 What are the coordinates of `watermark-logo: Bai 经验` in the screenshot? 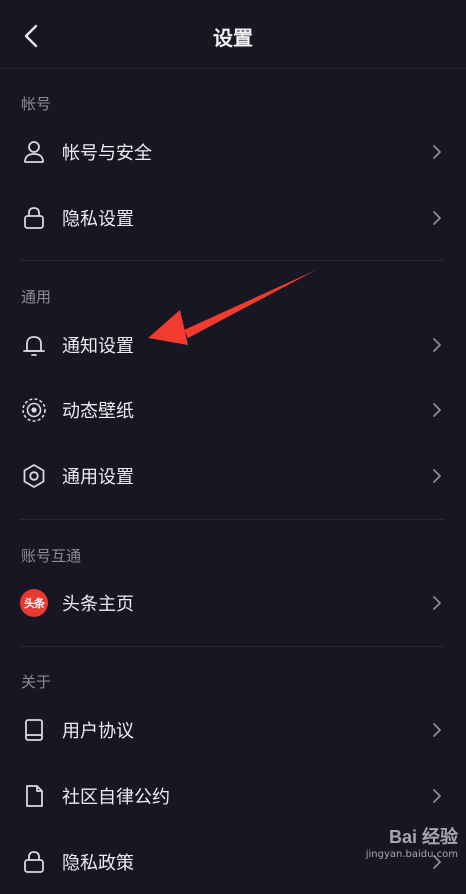 It's located at (423, 837).